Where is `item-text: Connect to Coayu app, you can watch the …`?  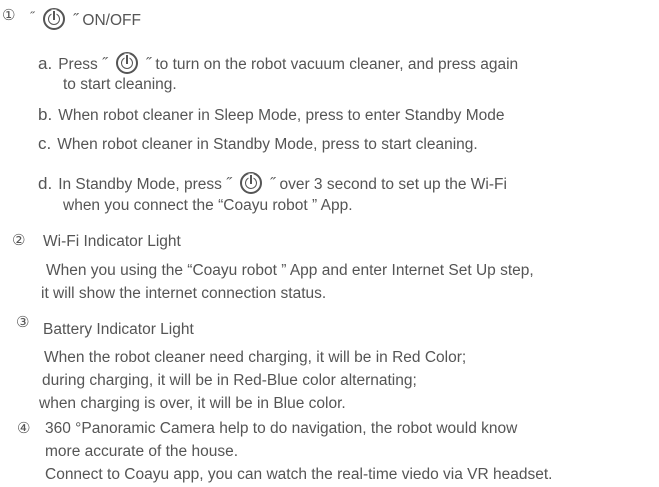 item-text: Connect to Coayu app, you can watch the … is located at coordinates (299, 474).